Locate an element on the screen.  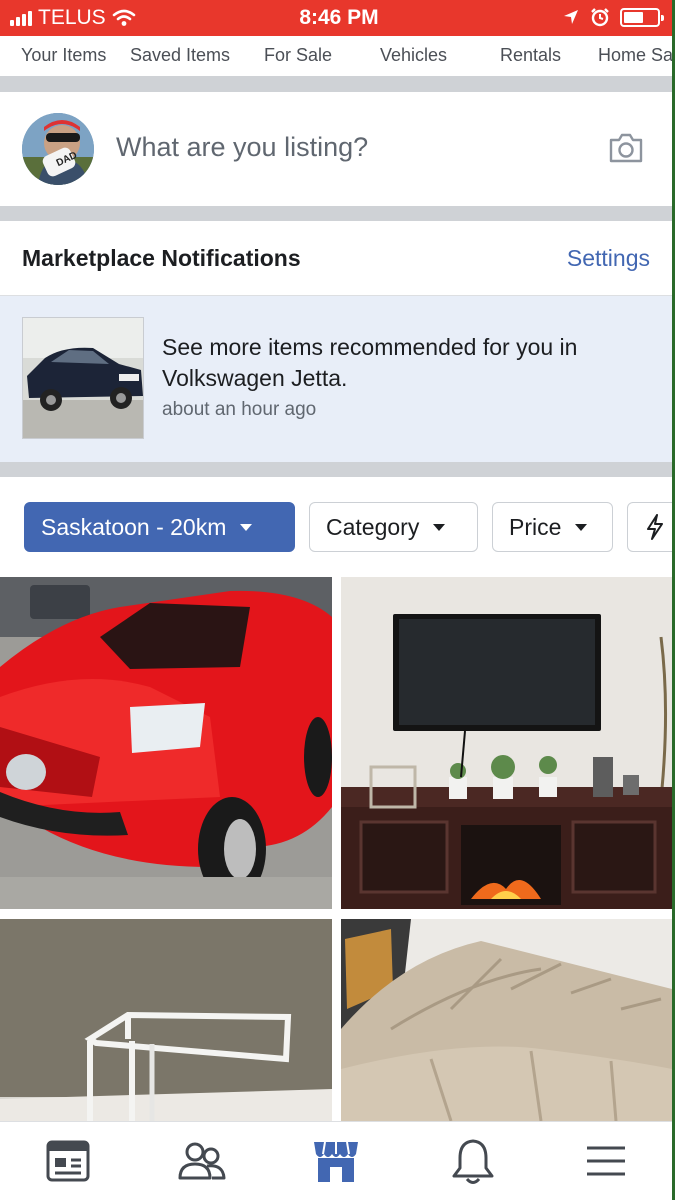
tab-vehicles: Vehicles is located at coordinates (413, 55).